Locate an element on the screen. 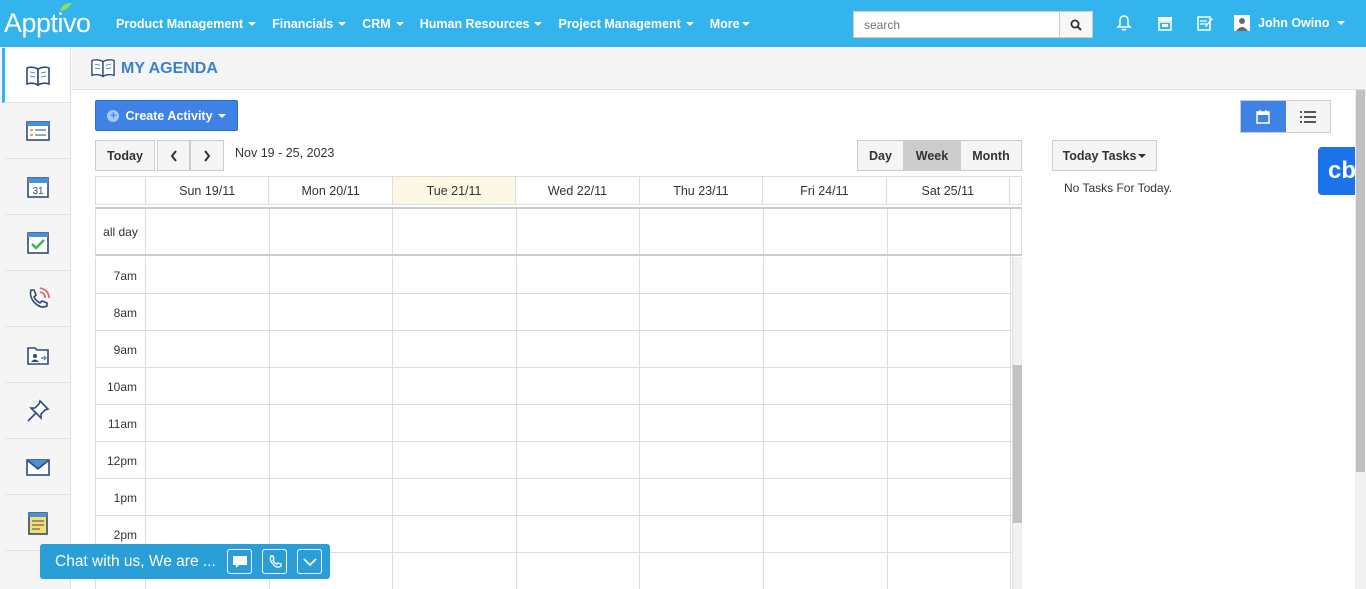  week-view-button: Week is located at coordinates (932, 155).